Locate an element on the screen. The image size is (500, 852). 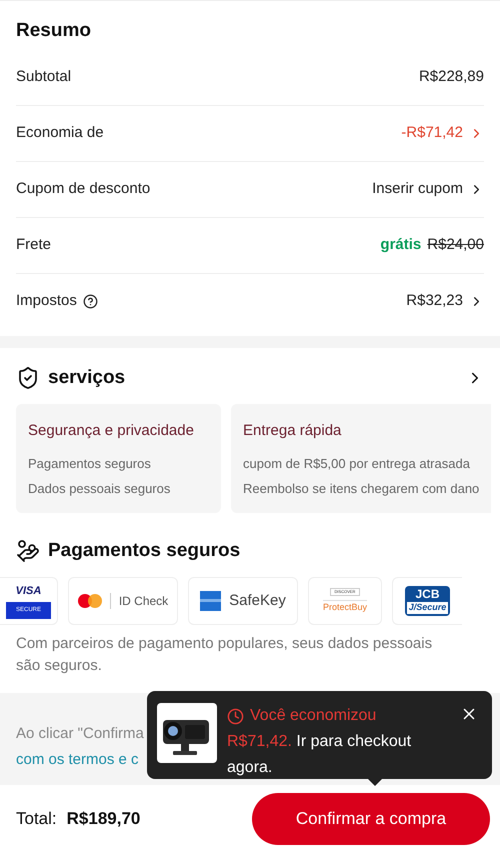
row-value: R$32,23 is located at coordinates (434, 301).